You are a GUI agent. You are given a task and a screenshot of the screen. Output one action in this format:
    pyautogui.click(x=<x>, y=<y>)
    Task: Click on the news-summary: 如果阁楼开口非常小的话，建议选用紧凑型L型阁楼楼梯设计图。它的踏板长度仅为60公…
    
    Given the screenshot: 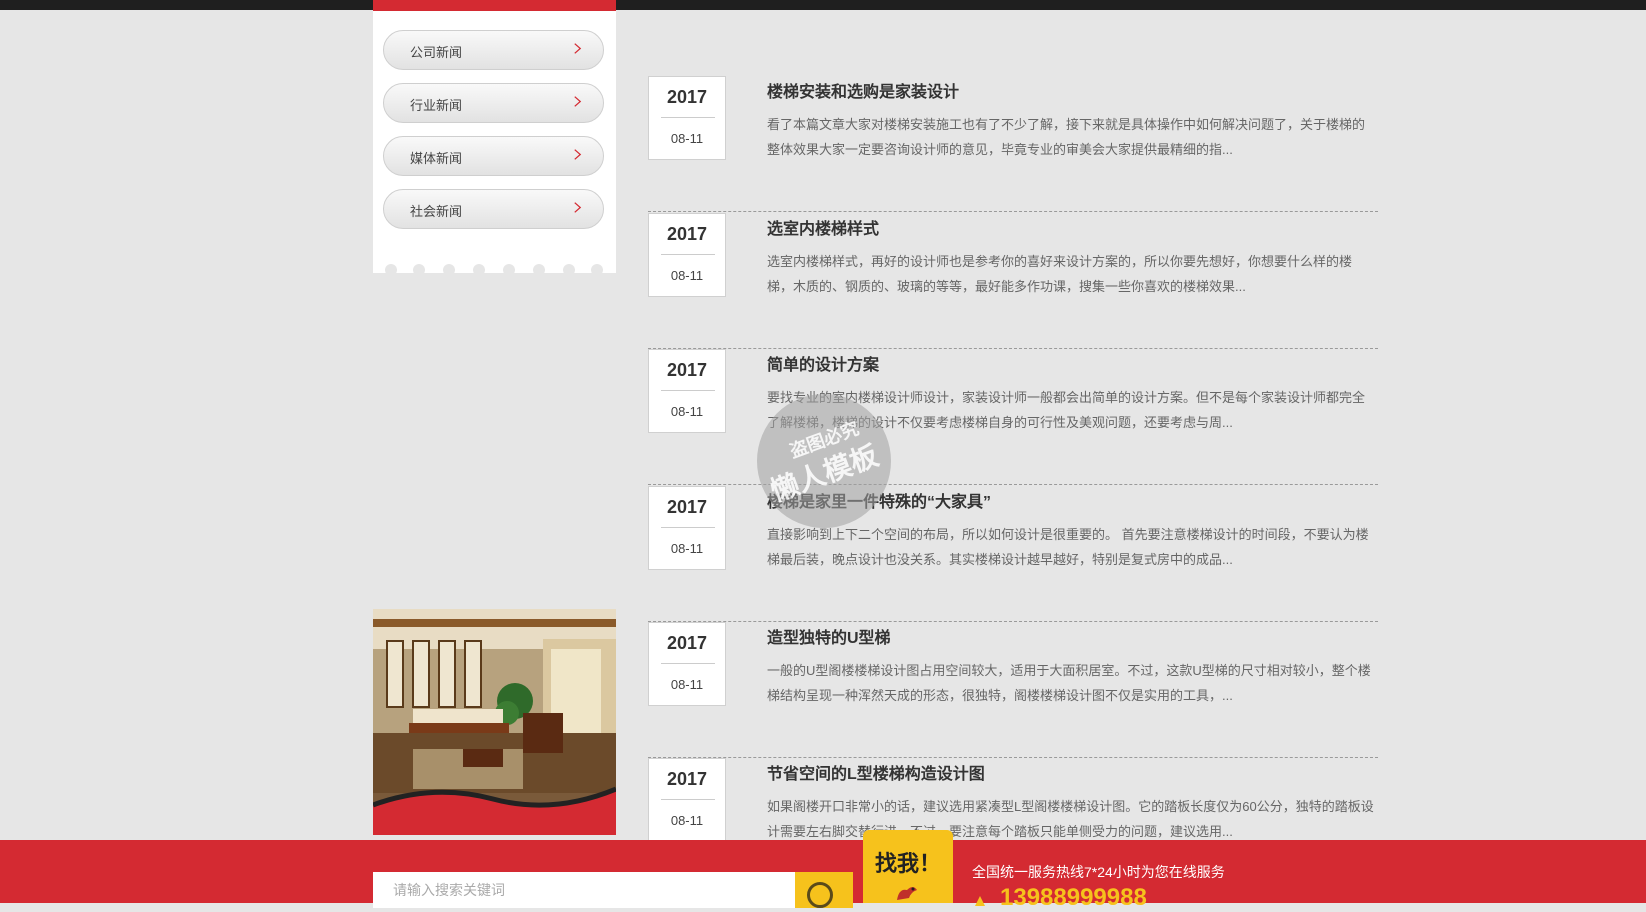 What is the action you would take?
    pyautogui.click(x=1070, y=819)
    